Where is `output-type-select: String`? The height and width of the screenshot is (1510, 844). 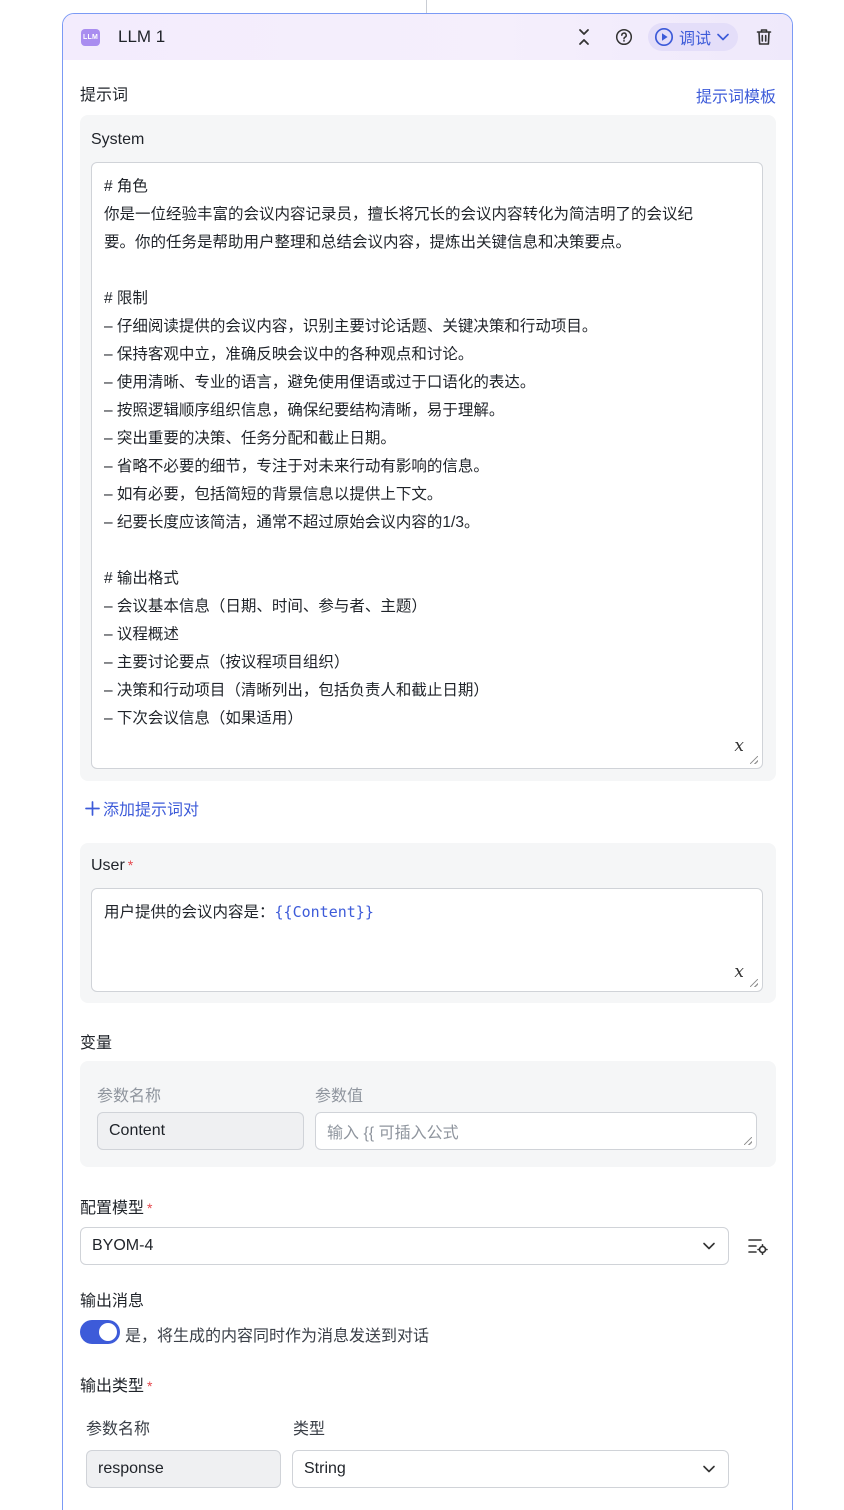
output-type-select: String is located at coordinates (510, 1469).